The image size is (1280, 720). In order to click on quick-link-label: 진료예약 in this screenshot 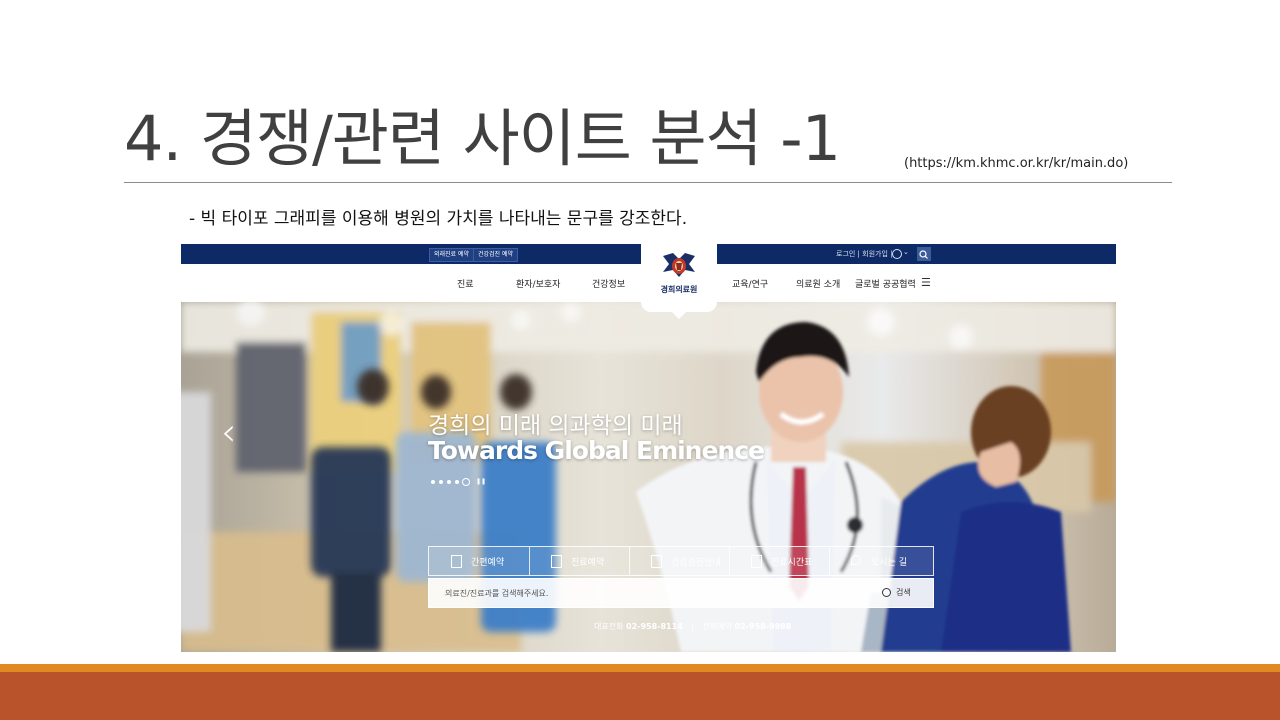, I will do `click(588, 563)`.